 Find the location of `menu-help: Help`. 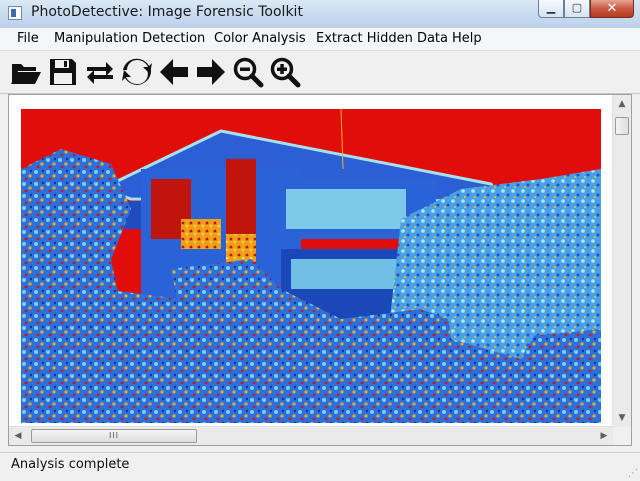

menu-help: Help is located at coordinates (467, 38).